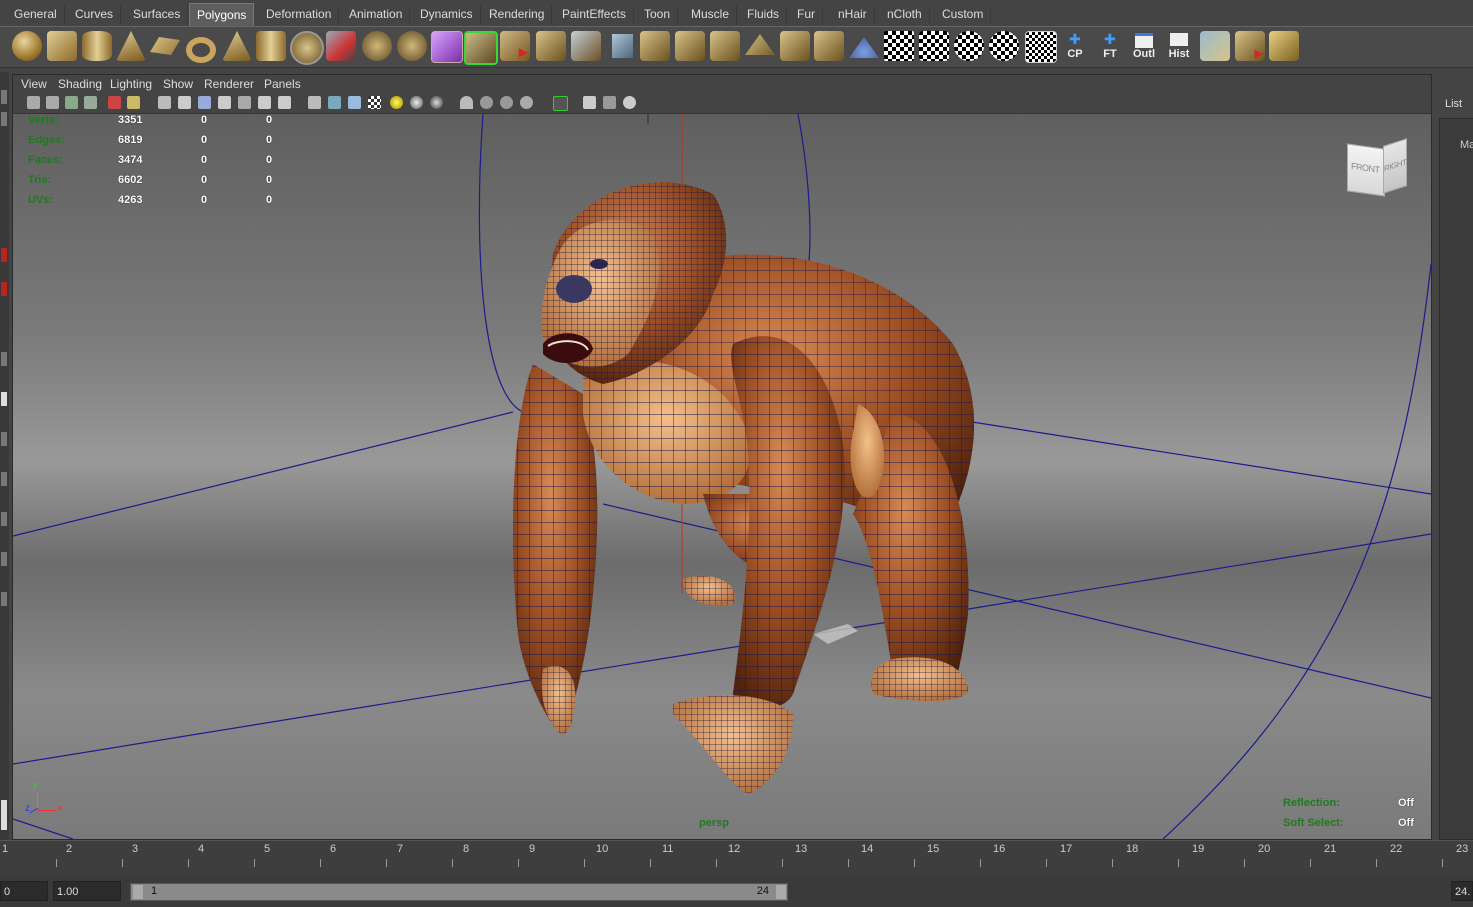  What do you see at coordinates (795, 46) in the screenshot?
I see `collapse-icon` at bounding box center [795, 46].